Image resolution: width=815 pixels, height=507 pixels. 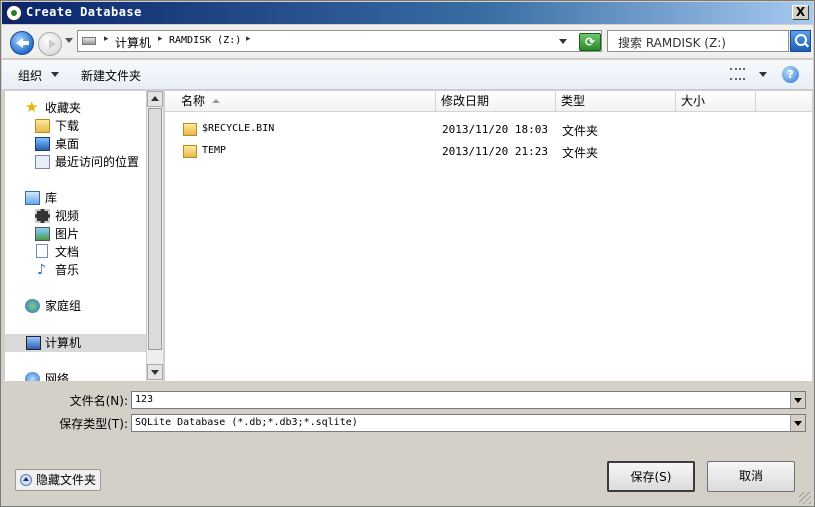 What do you see at coordinates (26, 480) in the screenshot?
I see `collapse-icon` at bounding box center [26, 480].